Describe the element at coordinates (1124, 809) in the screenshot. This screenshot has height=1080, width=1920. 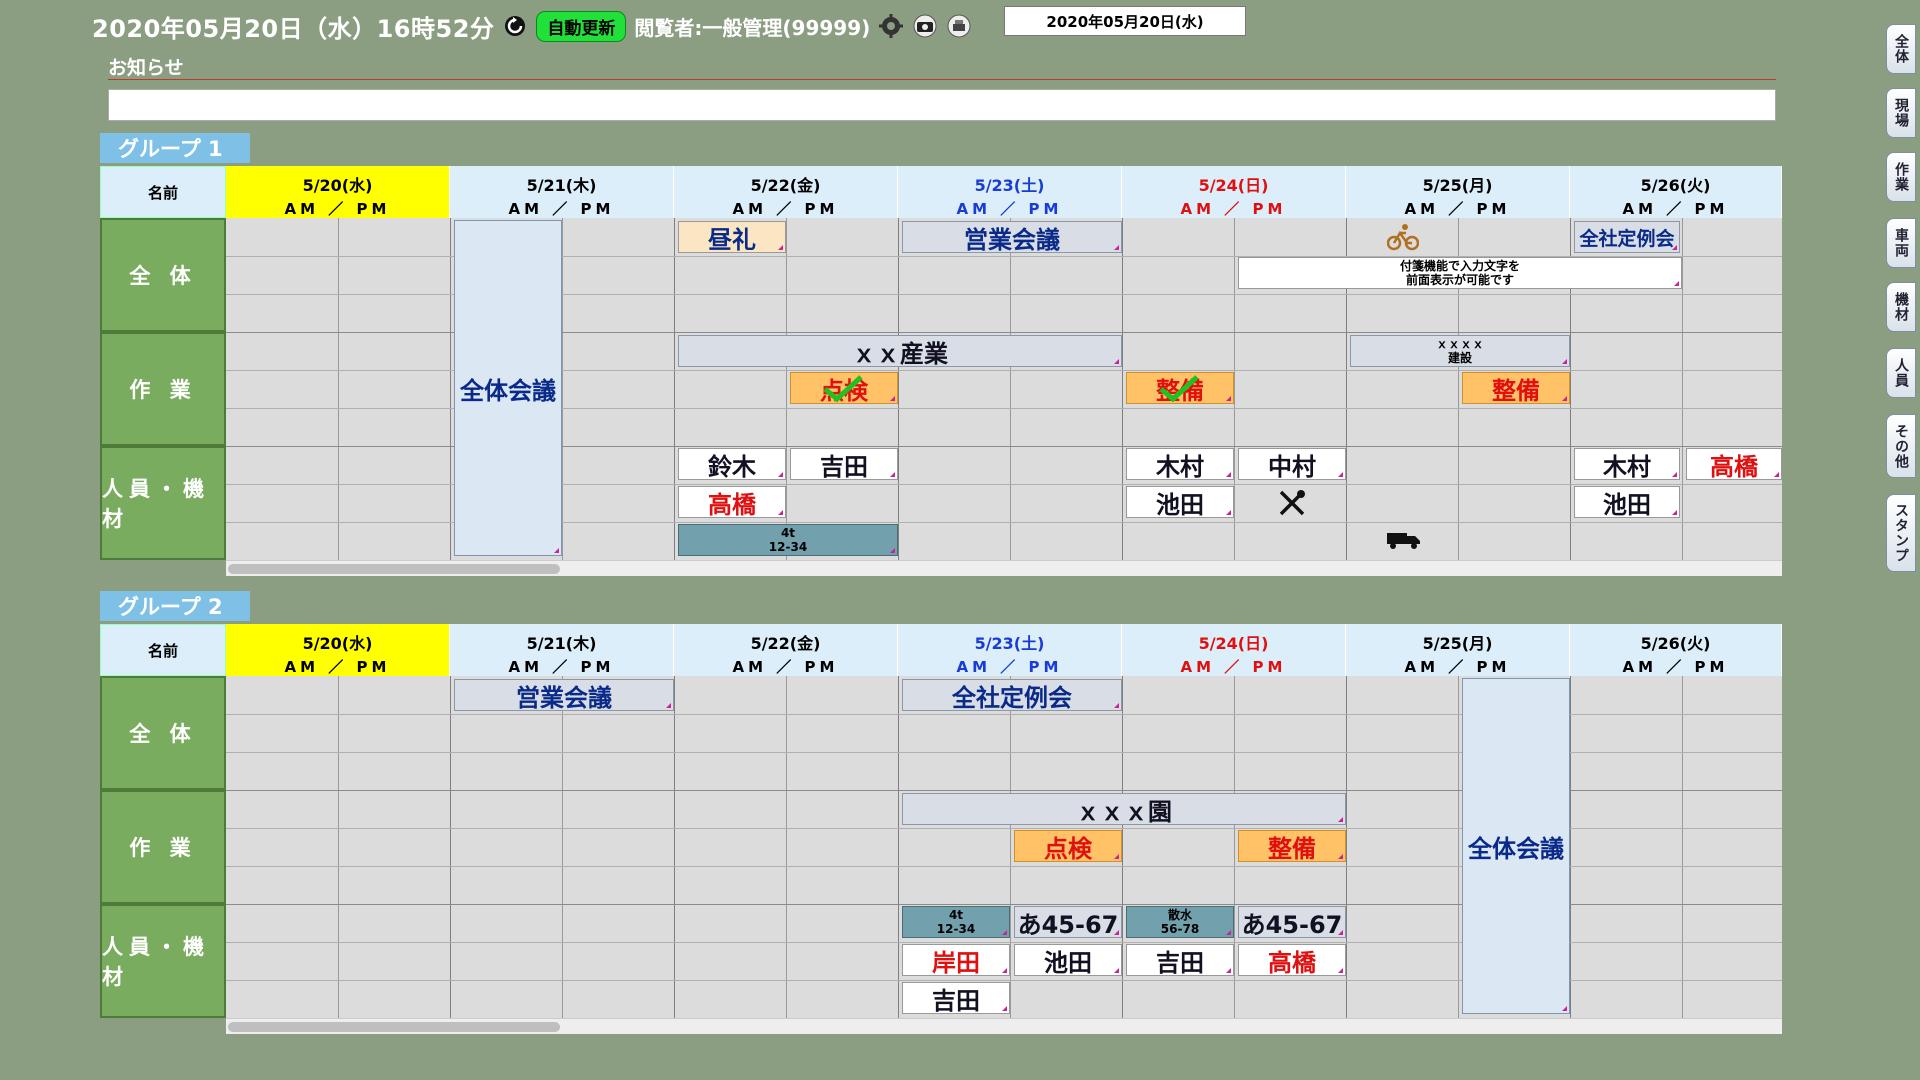
I see `event-en: ｘｘｘ園` at that location.